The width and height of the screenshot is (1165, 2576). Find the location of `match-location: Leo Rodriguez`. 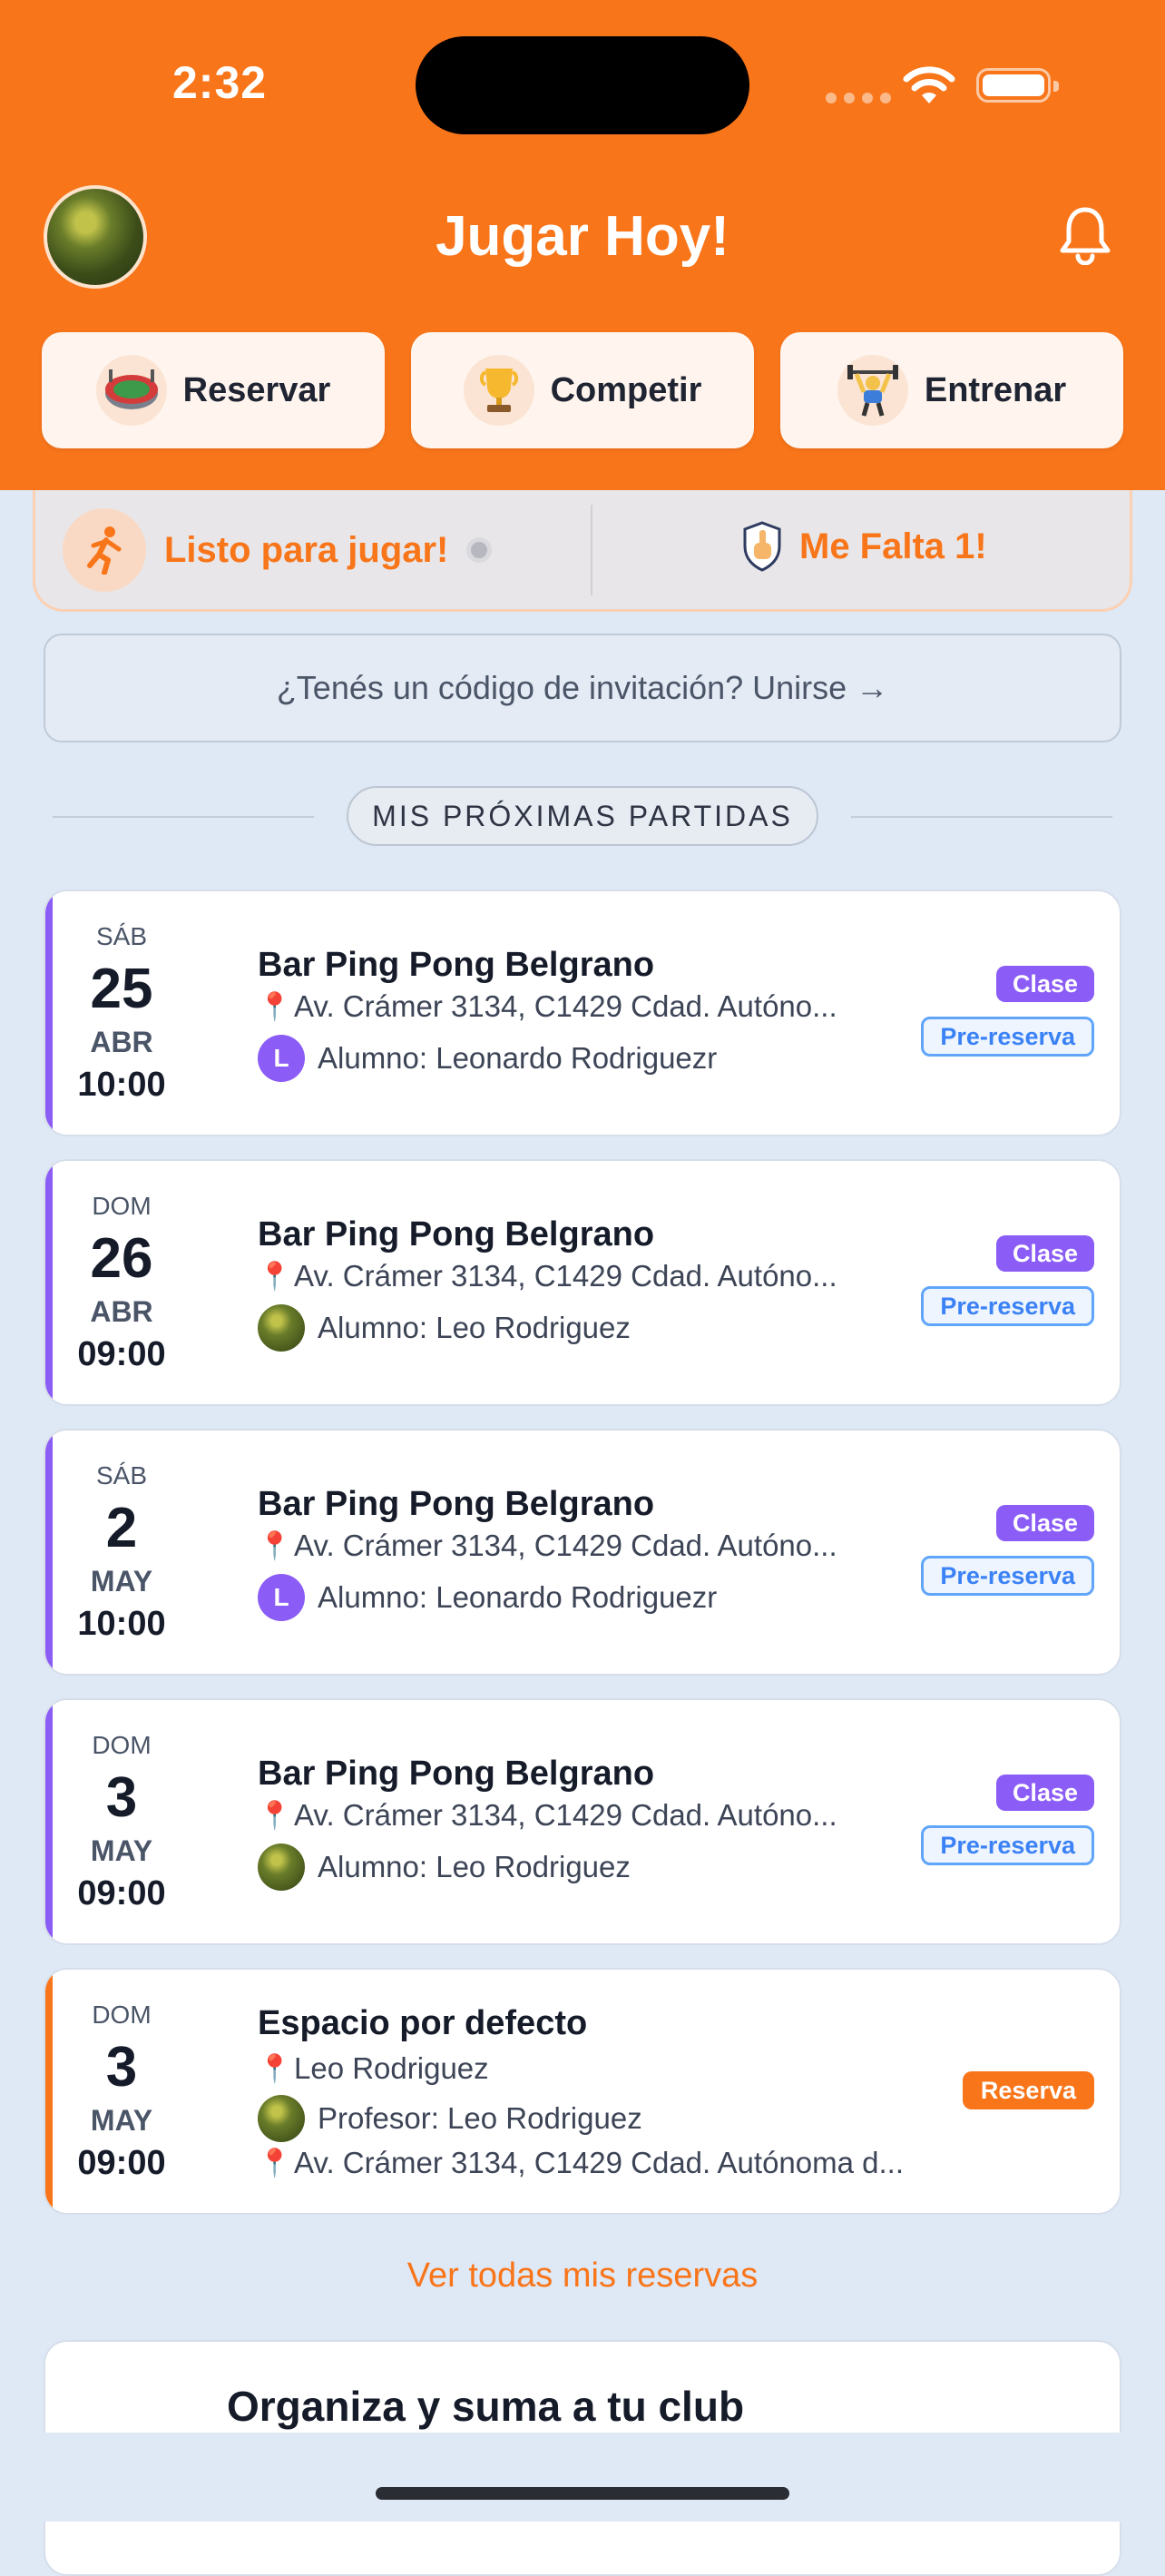

match-location: Leo Rodriguez is located at coordinates (391, 2068).